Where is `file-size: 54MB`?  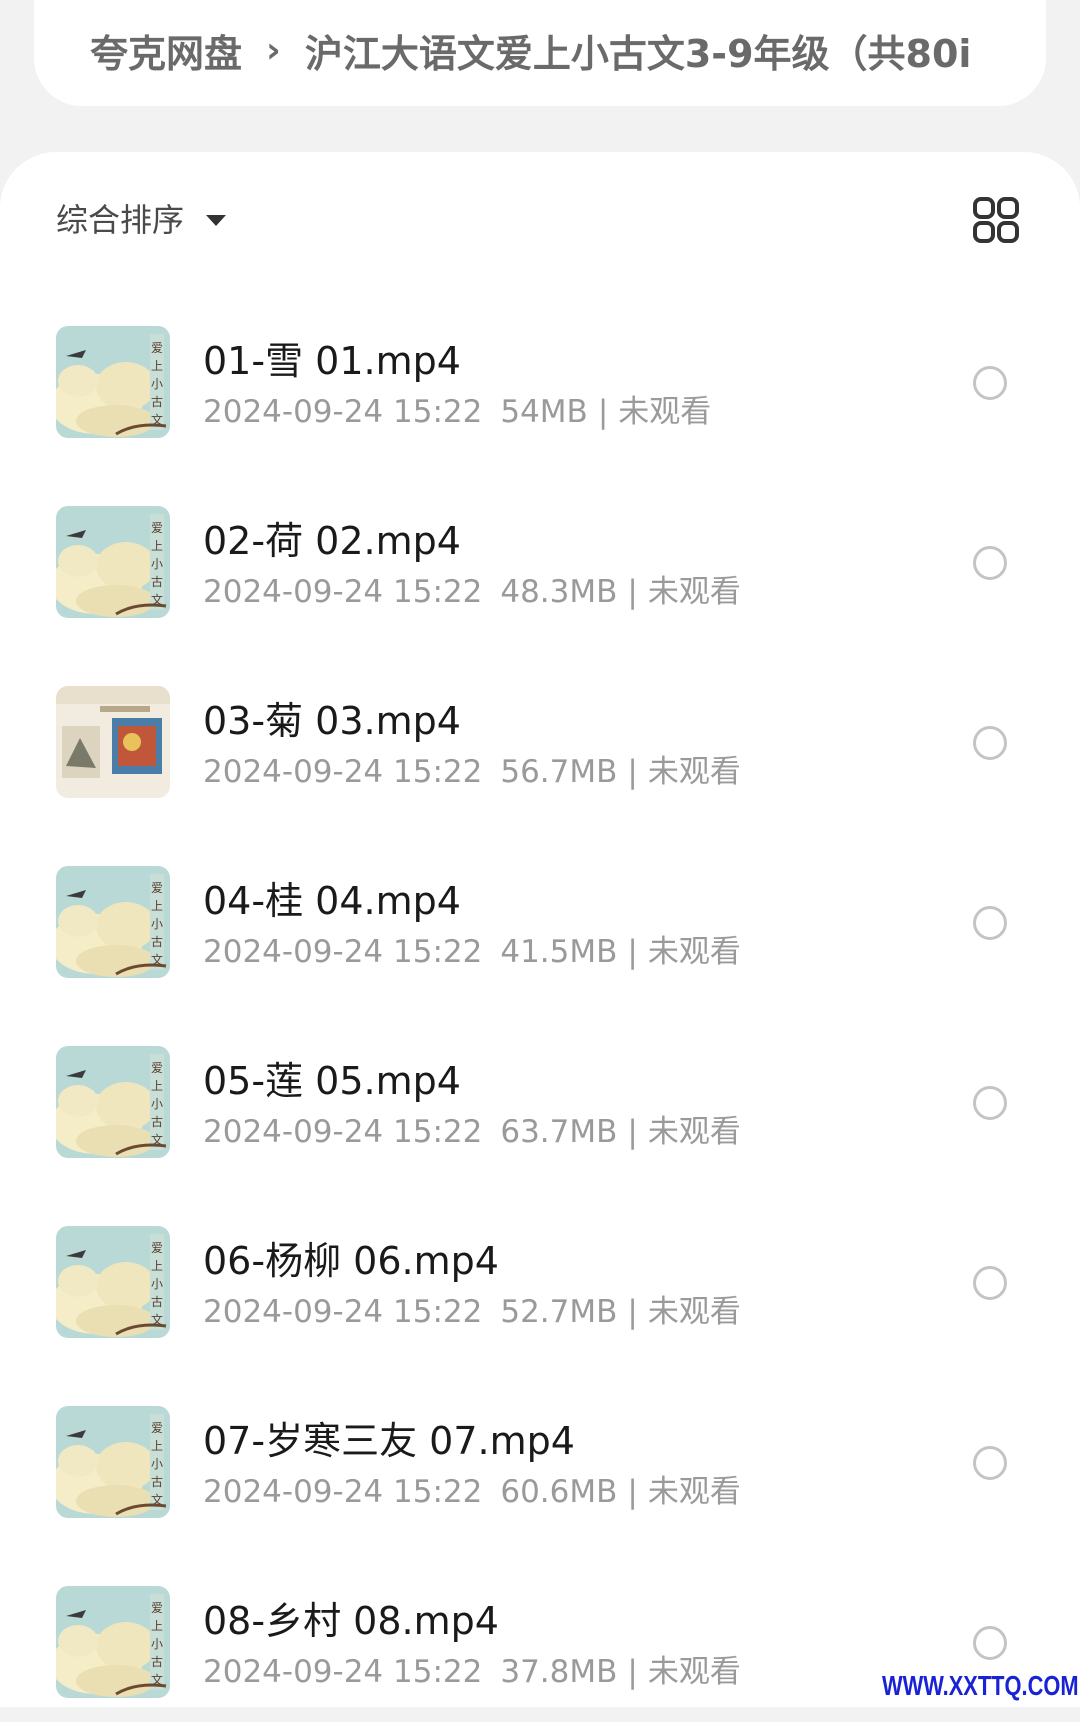
file-size: 54MB is located at coordinates (544, 412).